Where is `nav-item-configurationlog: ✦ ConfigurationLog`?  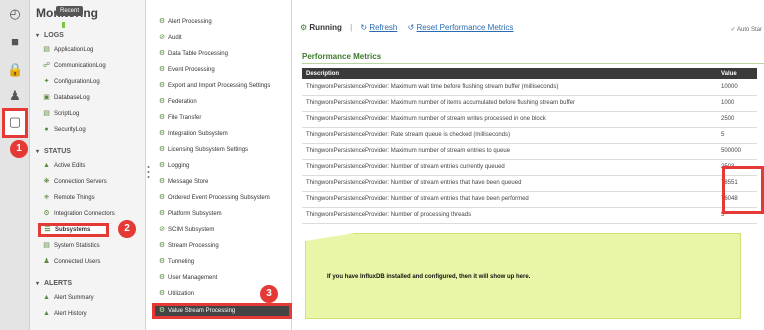 nav-item-configurationlog: ✦ ConfigurationLog is located at coordinates (71, 82).